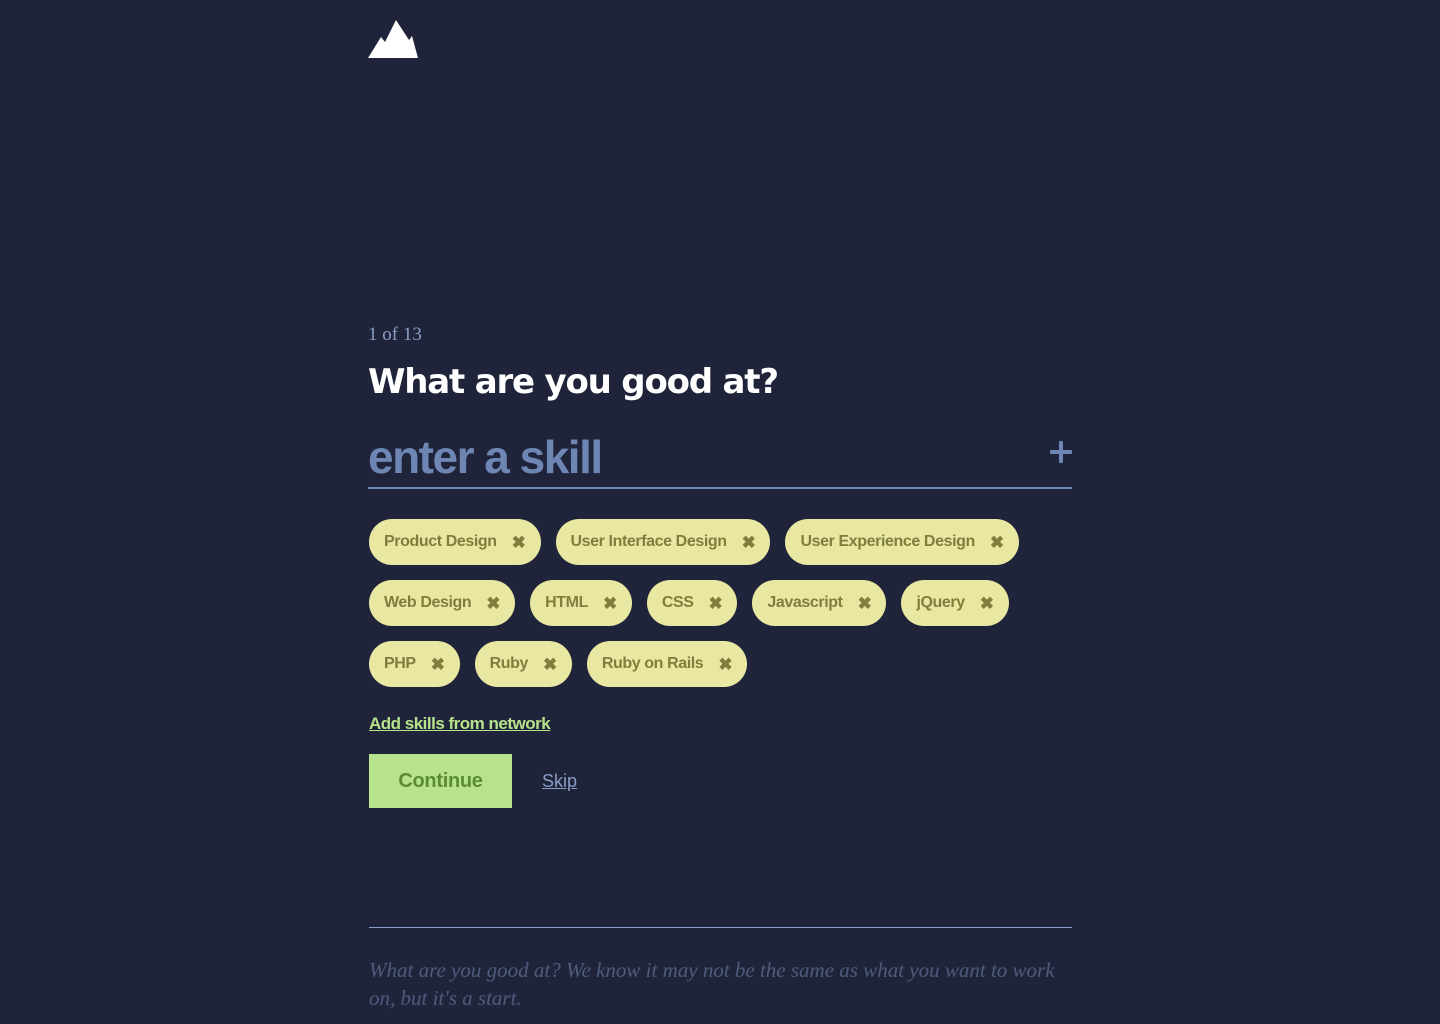 This screenshot has width=1440, height=1024. Describe the element at coordinates (440, 541) in the screenshot. I see `skill-tag-label: Product Design` at that location.